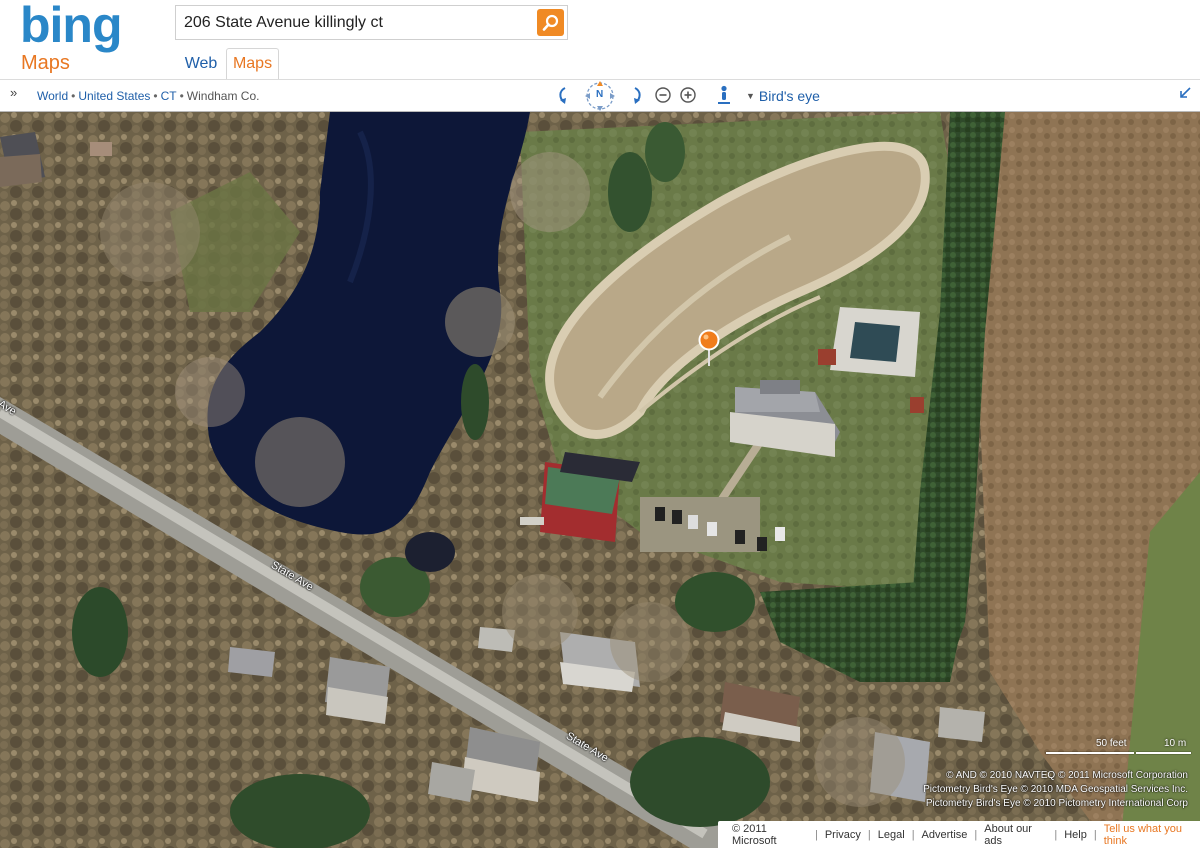 The height and width of the screenshot is (848, 1200). I want to click on rotate-left-button, so click(563, 95).